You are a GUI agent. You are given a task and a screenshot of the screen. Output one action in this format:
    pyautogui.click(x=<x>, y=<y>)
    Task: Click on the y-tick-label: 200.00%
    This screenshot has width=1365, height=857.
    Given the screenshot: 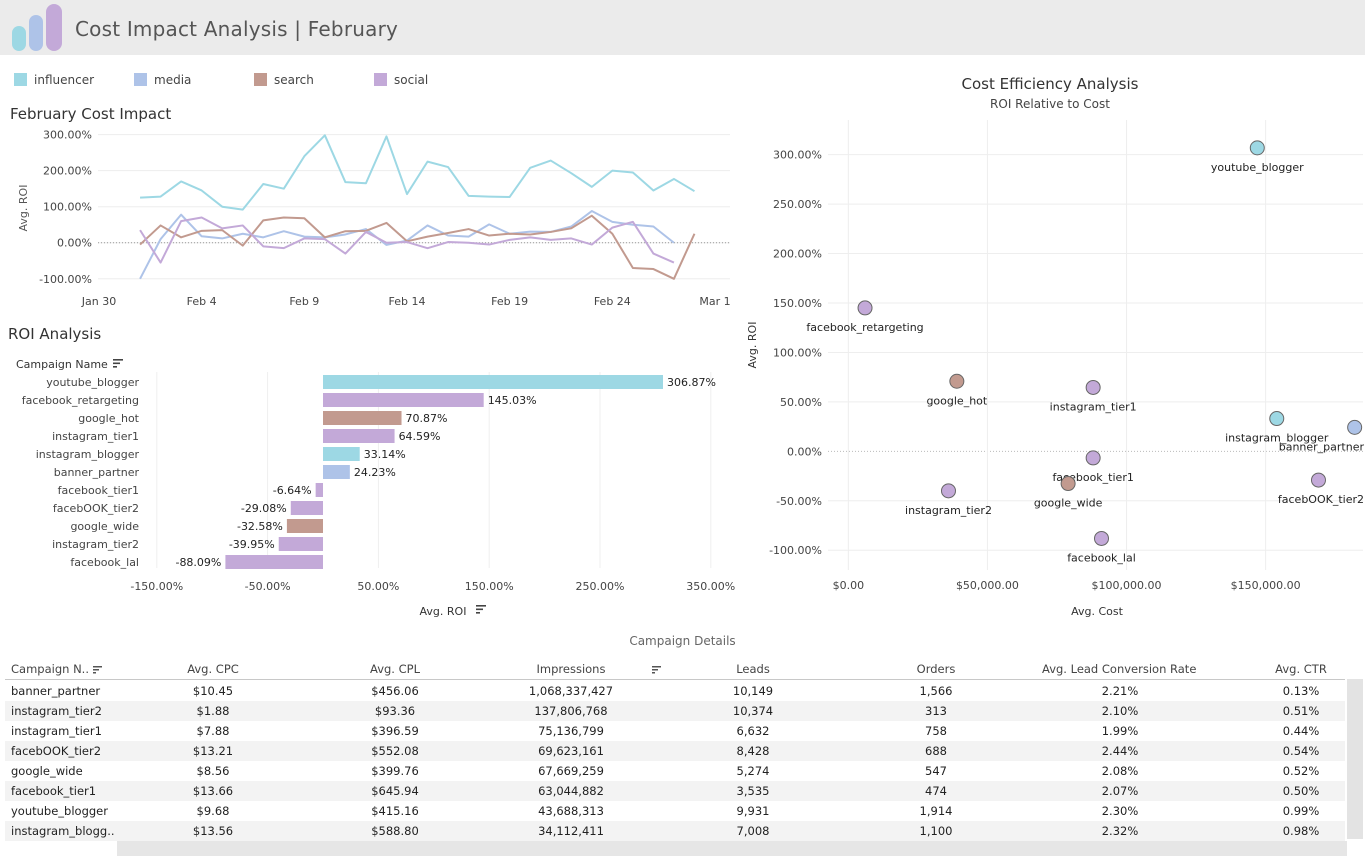 What is the action you would take?
    pyautogui.click(x=67, y=171)
    